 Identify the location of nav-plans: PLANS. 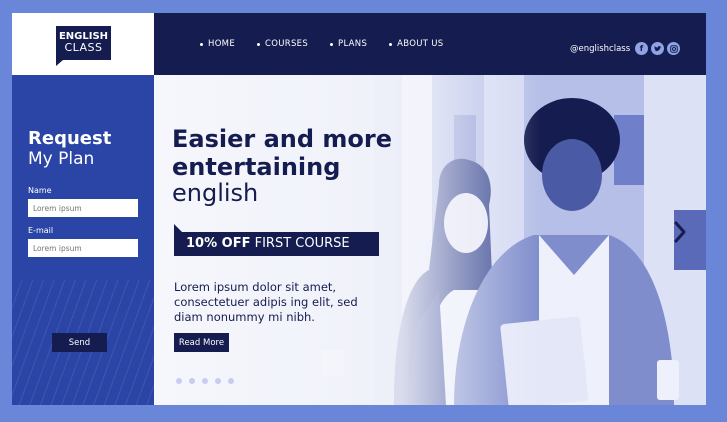
(348, 44).